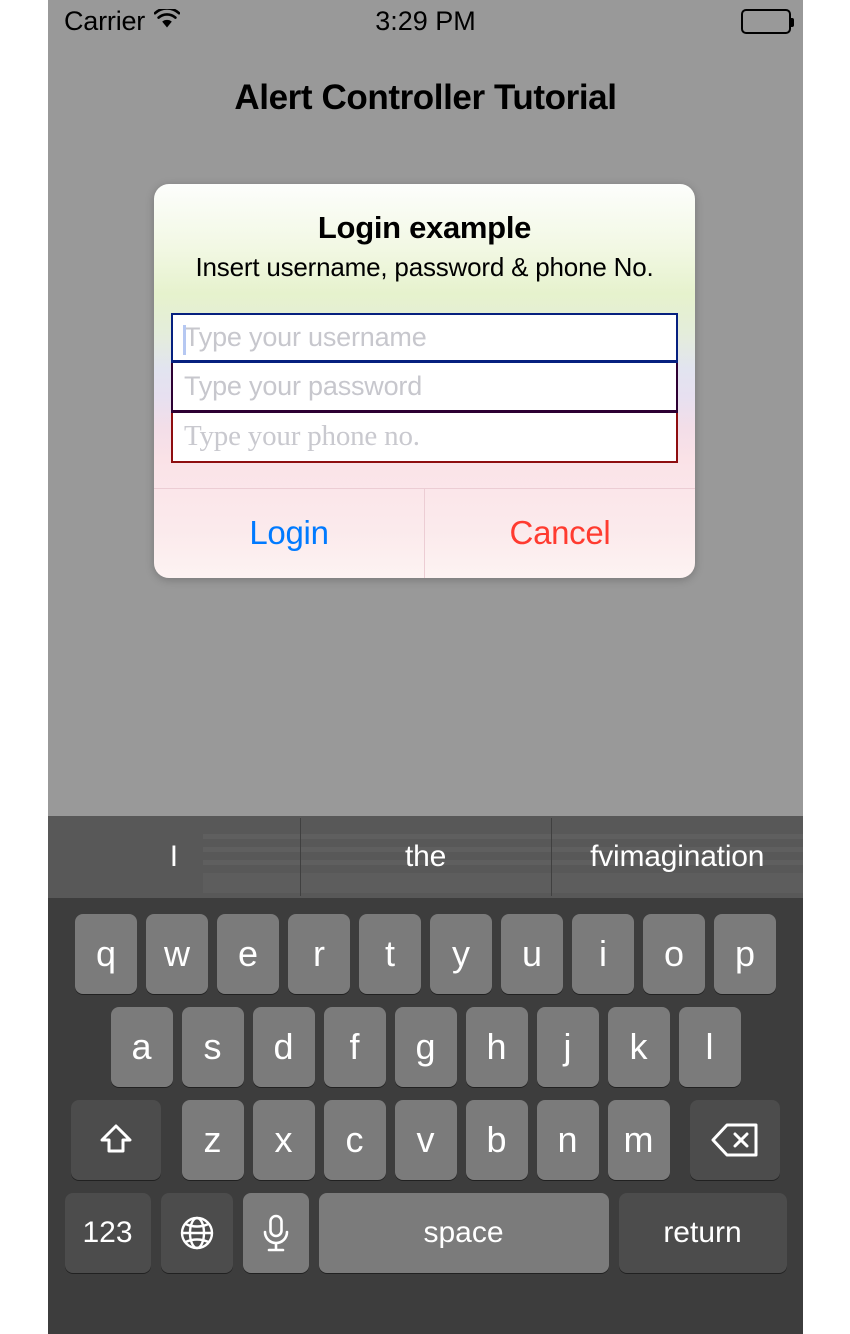 The height and width of the screenshot is (1334, 850). I want to click on status-bar-right, so click(767, 21).